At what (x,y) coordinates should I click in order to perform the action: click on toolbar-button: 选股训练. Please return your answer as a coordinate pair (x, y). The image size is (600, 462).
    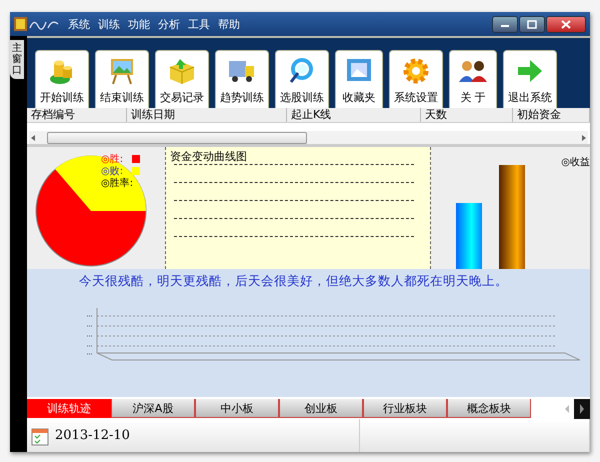
    Looking at the image, I should click on (302, 79).